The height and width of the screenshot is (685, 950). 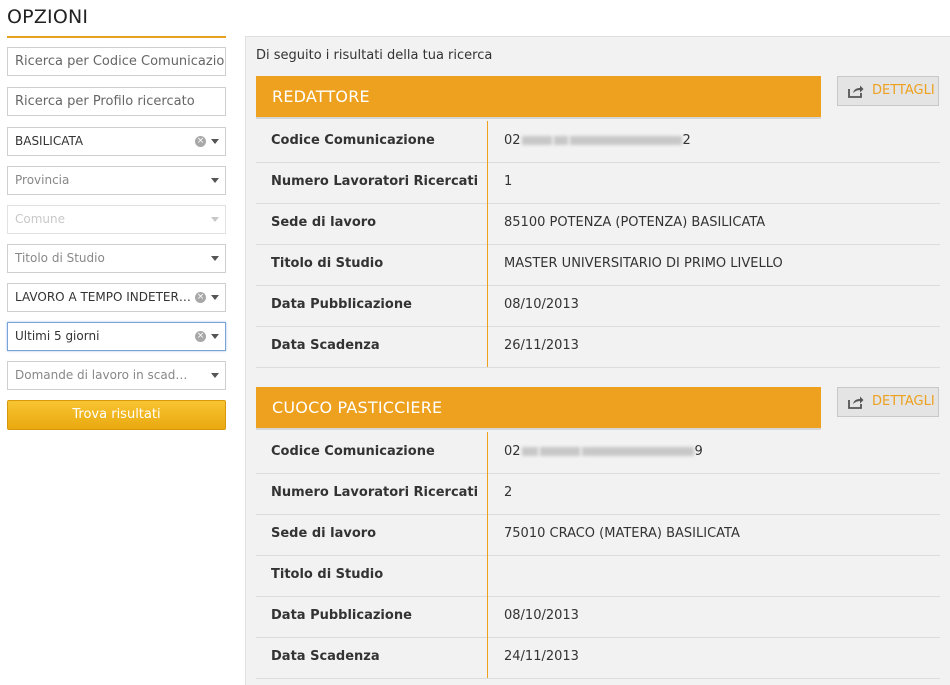 I want to click on tipo-contratto-select: LAVORO A TEMPO INDETERMINATO ×, so click(x=116, y=297).